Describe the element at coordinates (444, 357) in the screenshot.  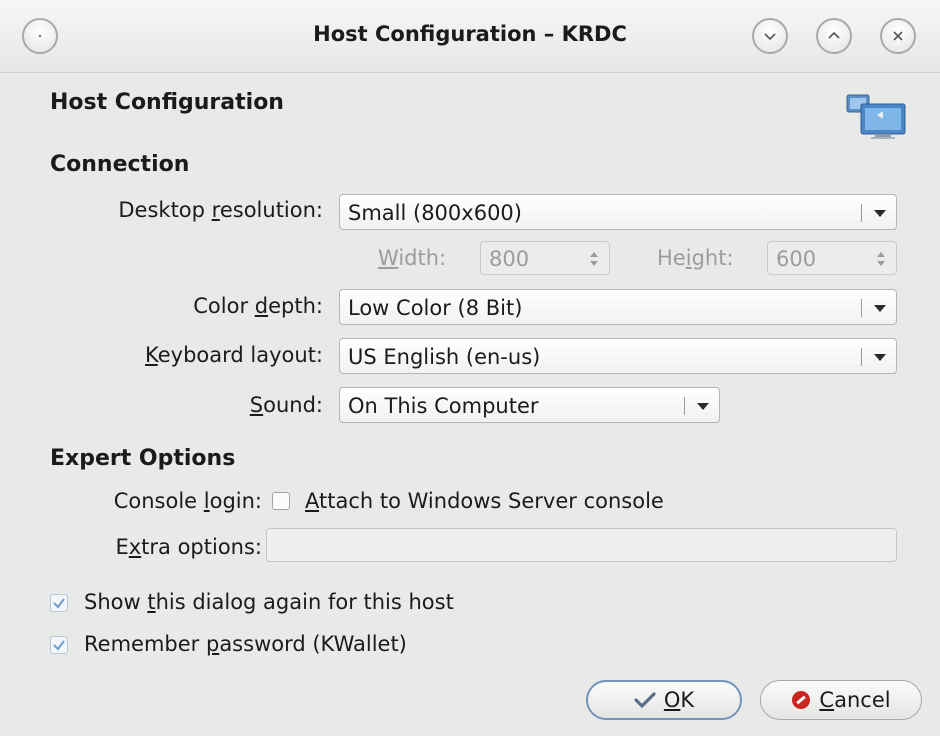
I see `keyboard-layout-value: US English (en-us)` at that location.